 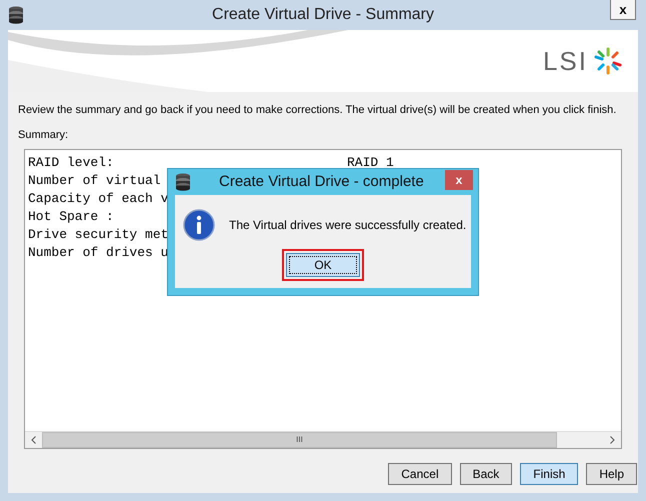 What do you see at coordinates (71, 162) in the screenshot?
I see `summary-label-text: RAID level:` at bounding box center [71, 162].